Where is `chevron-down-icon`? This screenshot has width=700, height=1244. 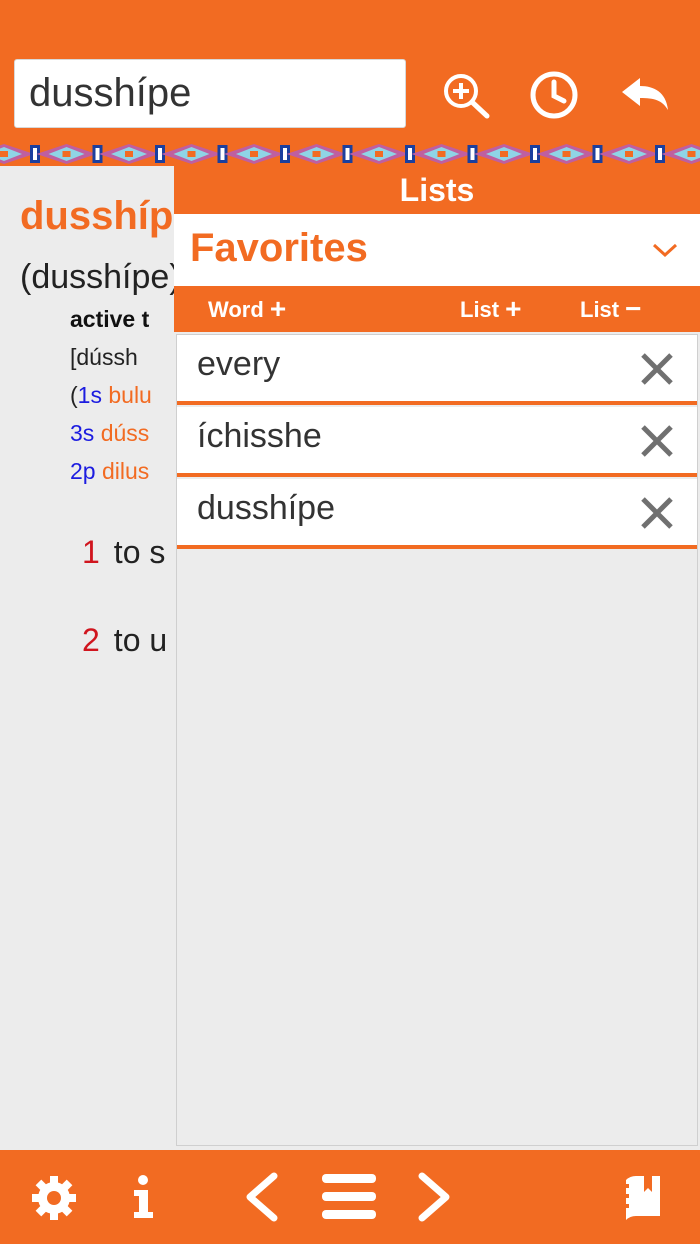
chevron-down-icon is located at coordinates (665, 250).